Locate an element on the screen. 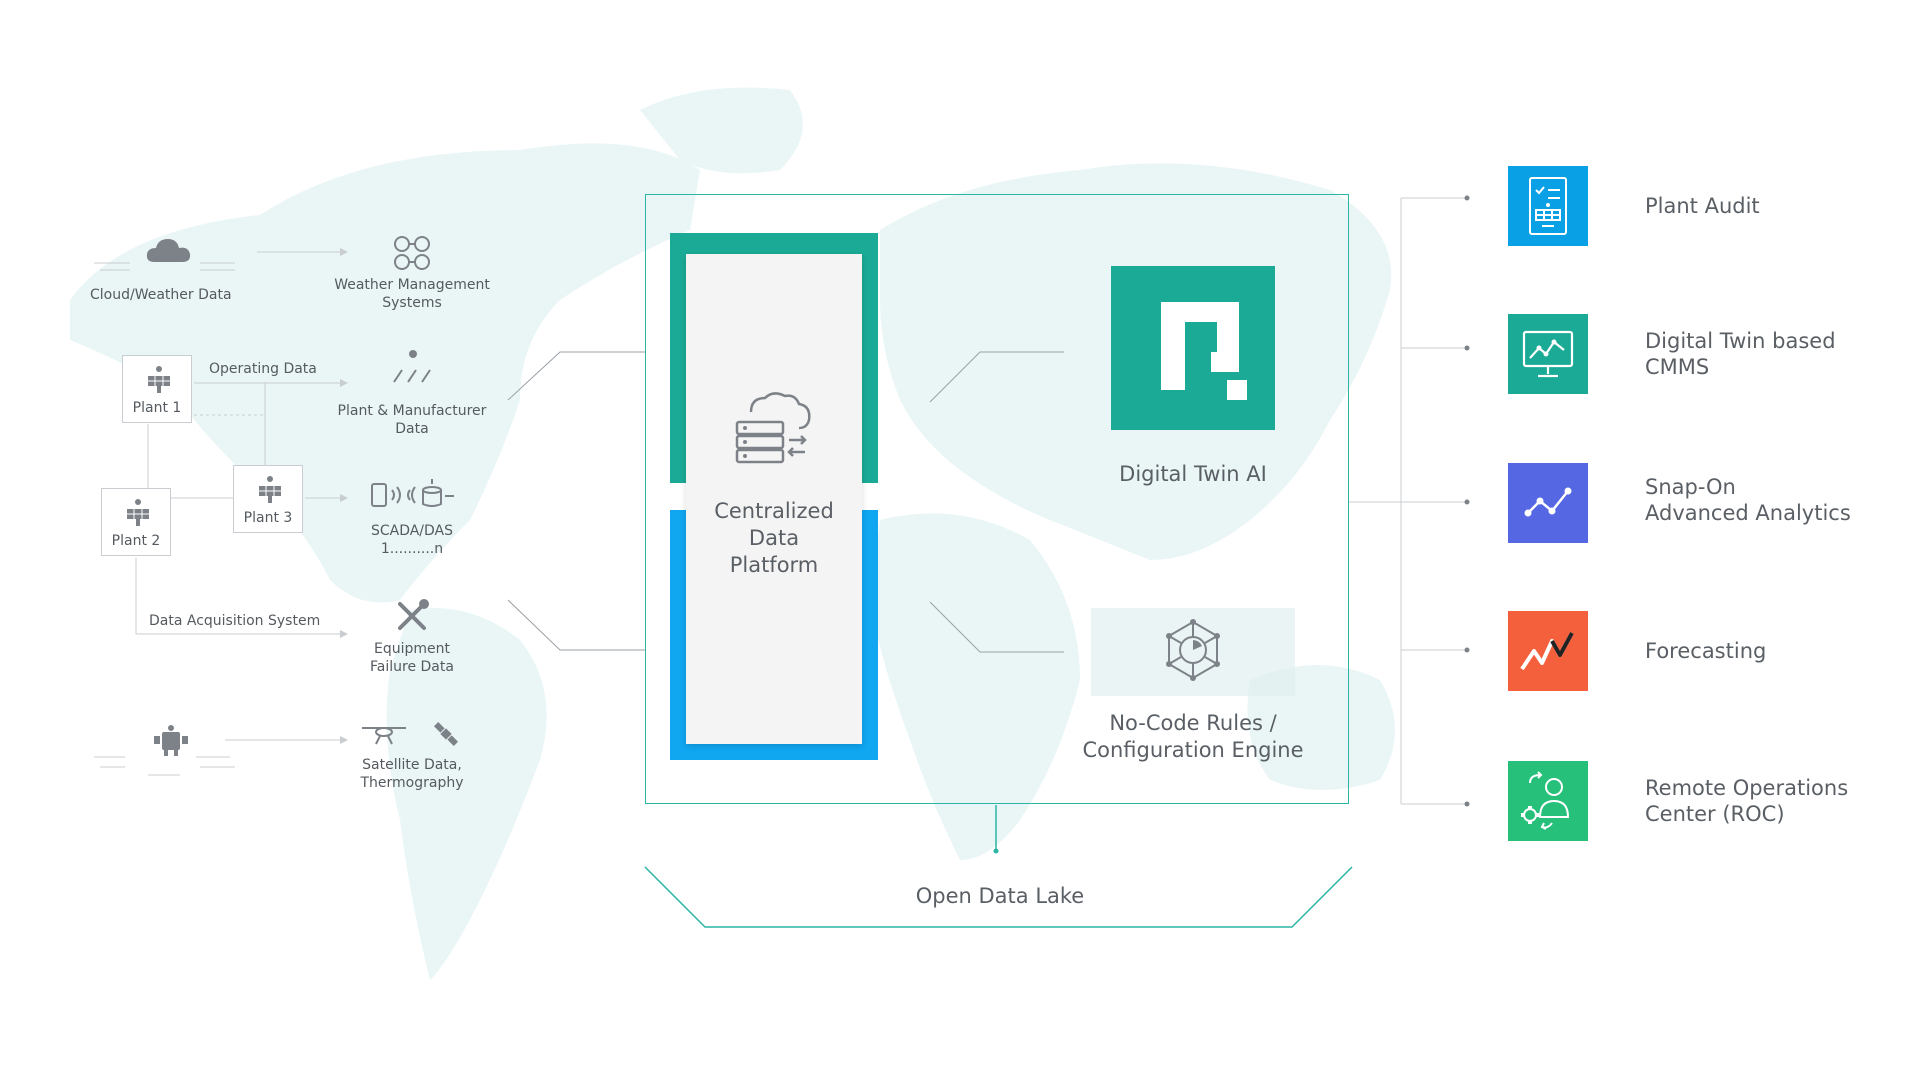  equipment-line1: Equipment is located at coordinates (412, 649).